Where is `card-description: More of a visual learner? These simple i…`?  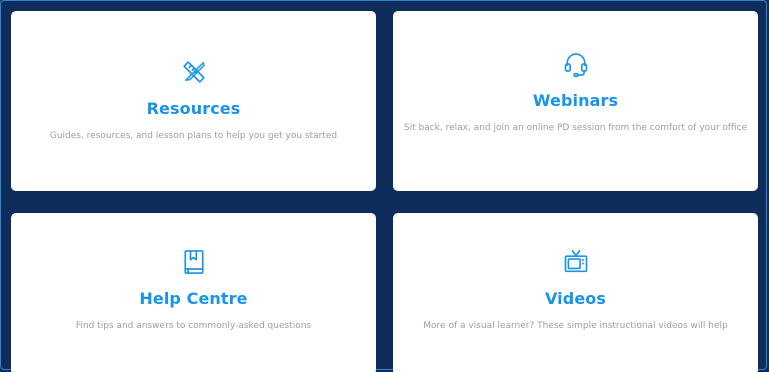
card-description: More of a visual learner? These simple i… is located at coordinates (575, 326).